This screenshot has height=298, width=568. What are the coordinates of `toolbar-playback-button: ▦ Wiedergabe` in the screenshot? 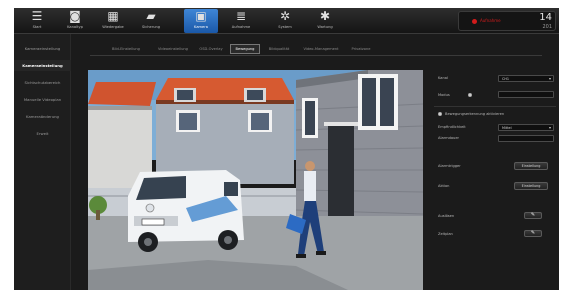 It's located at (113, 21).